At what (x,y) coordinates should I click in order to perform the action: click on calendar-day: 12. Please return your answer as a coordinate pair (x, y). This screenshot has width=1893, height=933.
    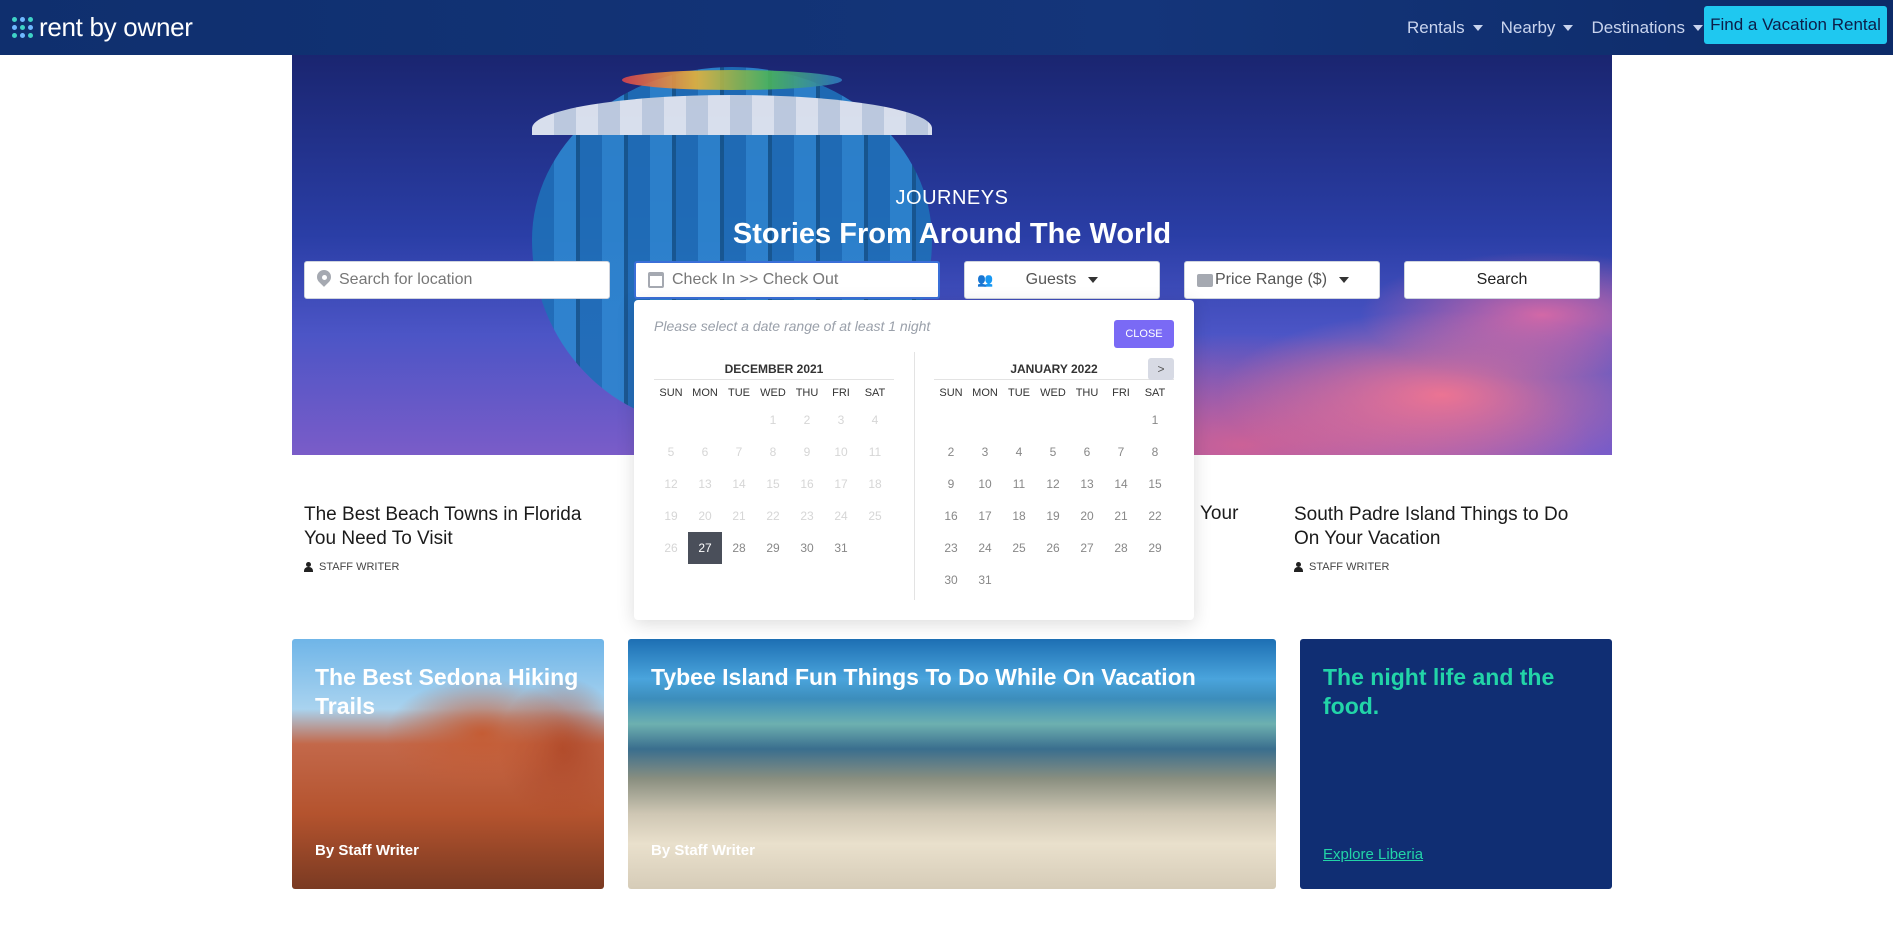
    Looking at the image, I should click on (1053, 484).